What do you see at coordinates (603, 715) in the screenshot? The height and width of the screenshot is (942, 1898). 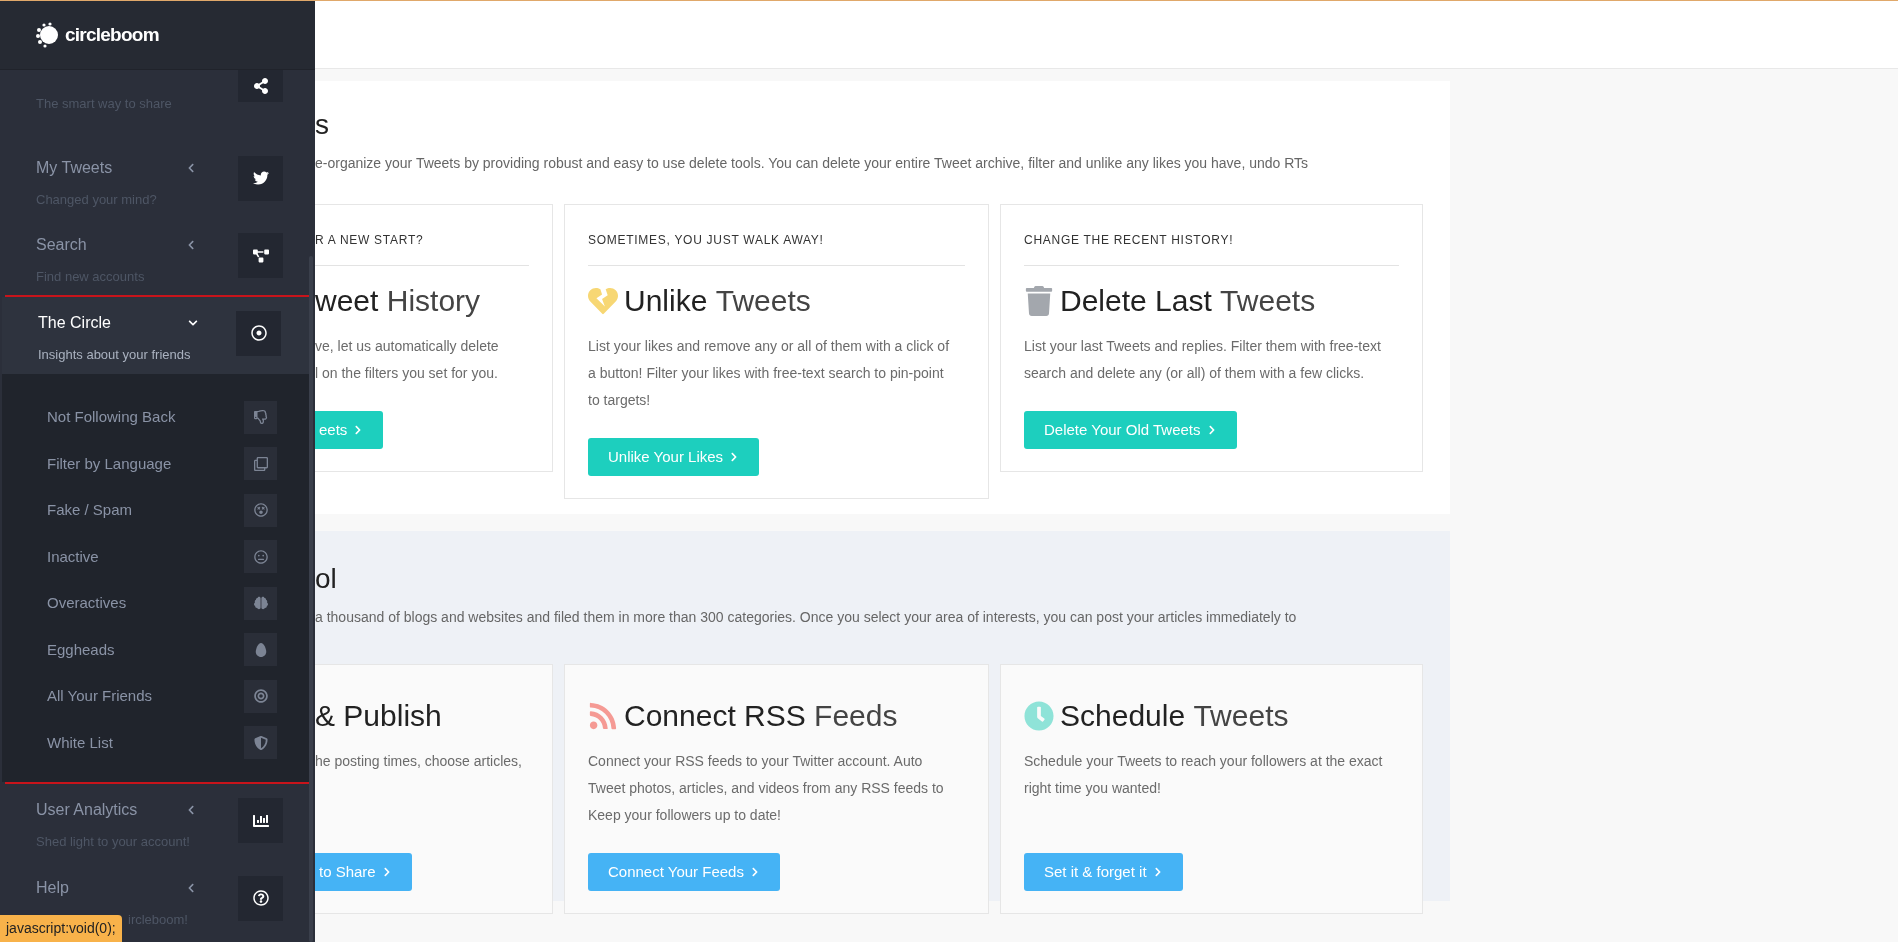 I see `rss-icon` at bounding box center [603, 715].